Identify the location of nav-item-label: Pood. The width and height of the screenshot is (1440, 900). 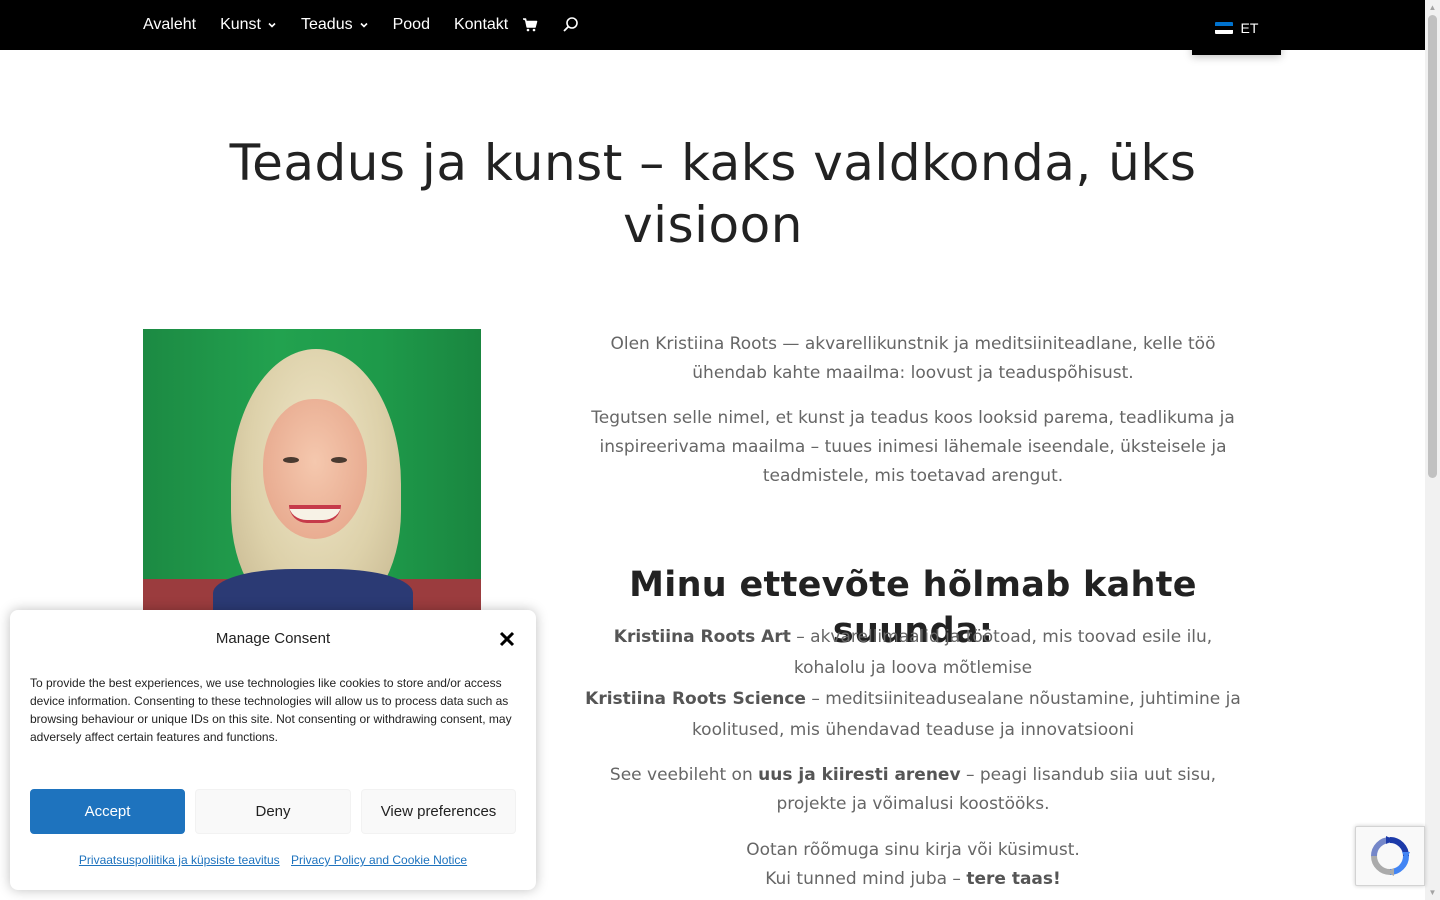
(411, 24).